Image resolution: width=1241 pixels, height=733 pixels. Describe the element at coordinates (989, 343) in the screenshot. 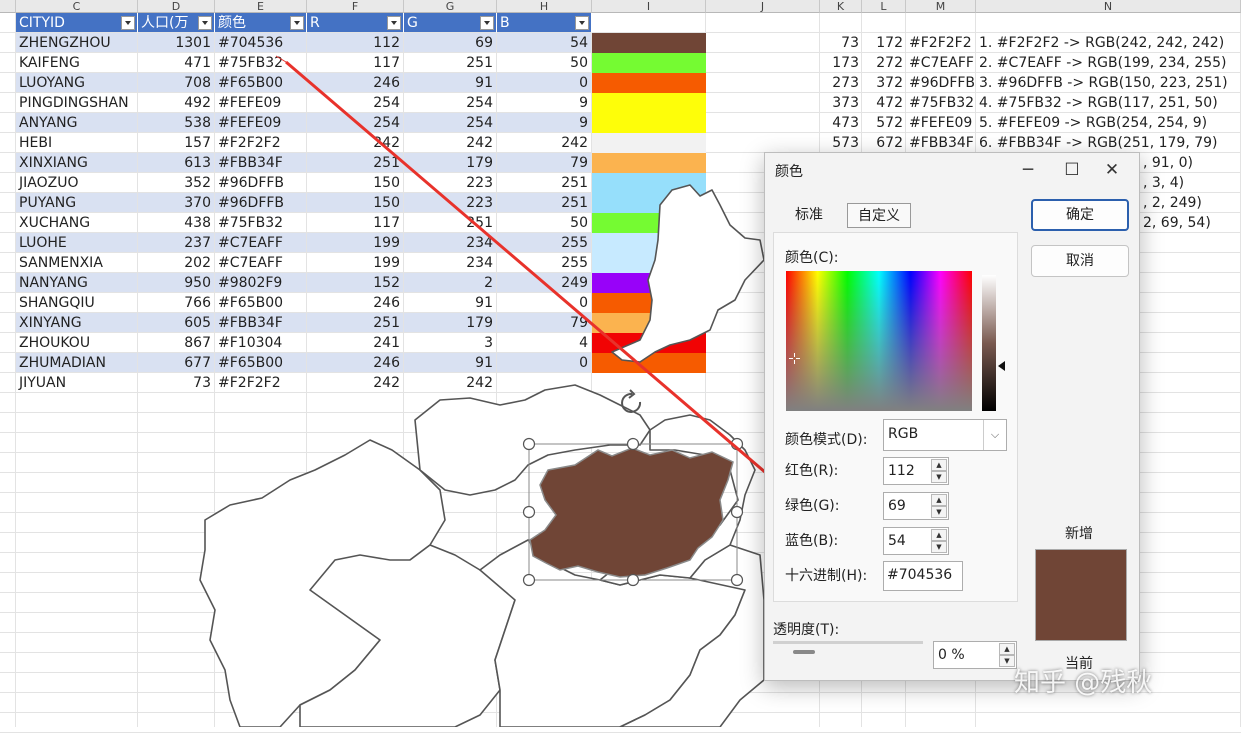

I see `luminance-bar` at that location.